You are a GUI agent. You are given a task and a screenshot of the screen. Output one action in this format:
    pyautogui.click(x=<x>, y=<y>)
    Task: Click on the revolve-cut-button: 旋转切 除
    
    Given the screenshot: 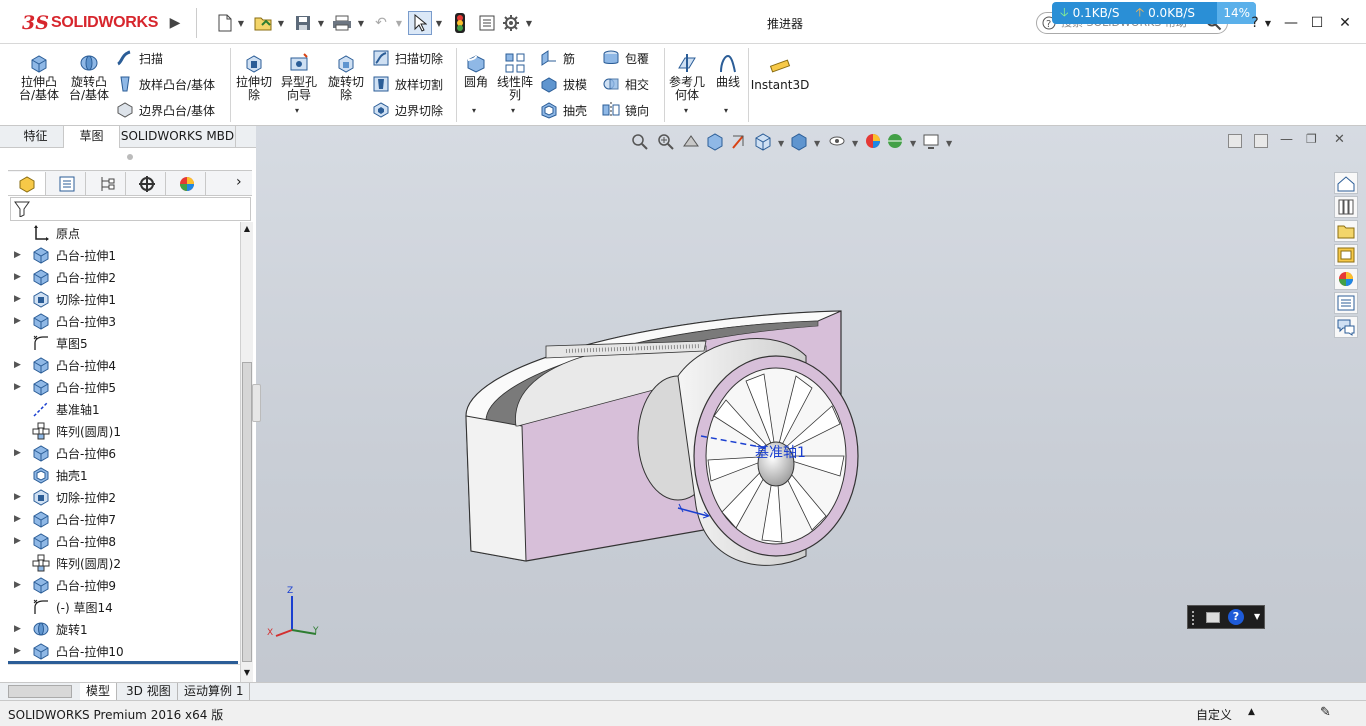 What is the action you would take?
    pyautogui.click(x=346, y=77)
    